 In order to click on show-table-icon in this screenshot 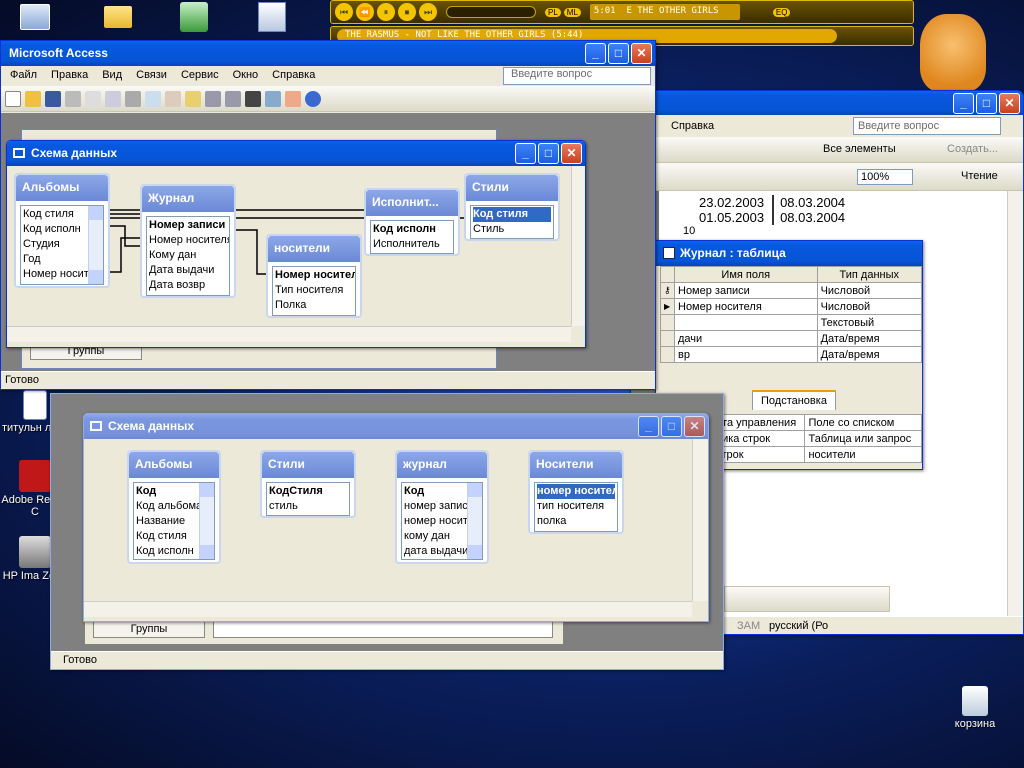, I will do `click(193, 98)`.